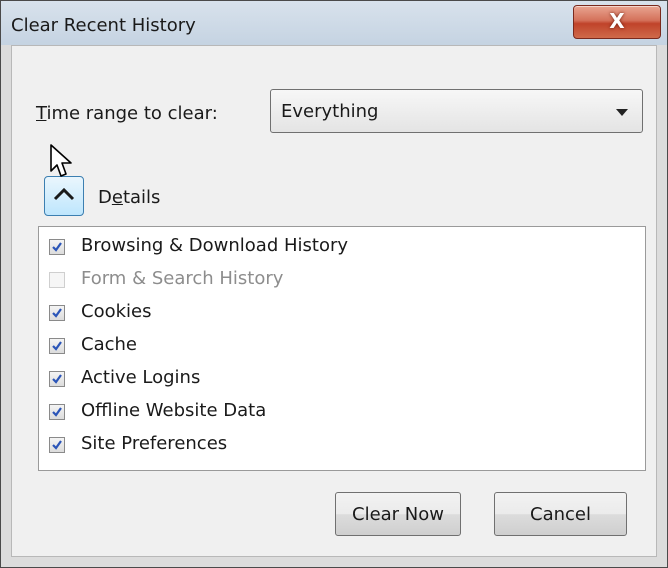  I want to click on list-item: Active Logins, so click(339, 379).